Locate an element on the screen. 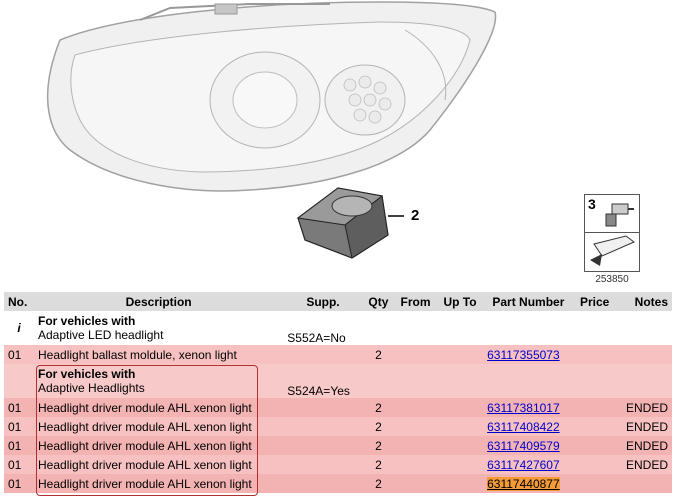 The height and width of the screenshot is (501, 683). info-icon: i is located at coordinates (19, 328).